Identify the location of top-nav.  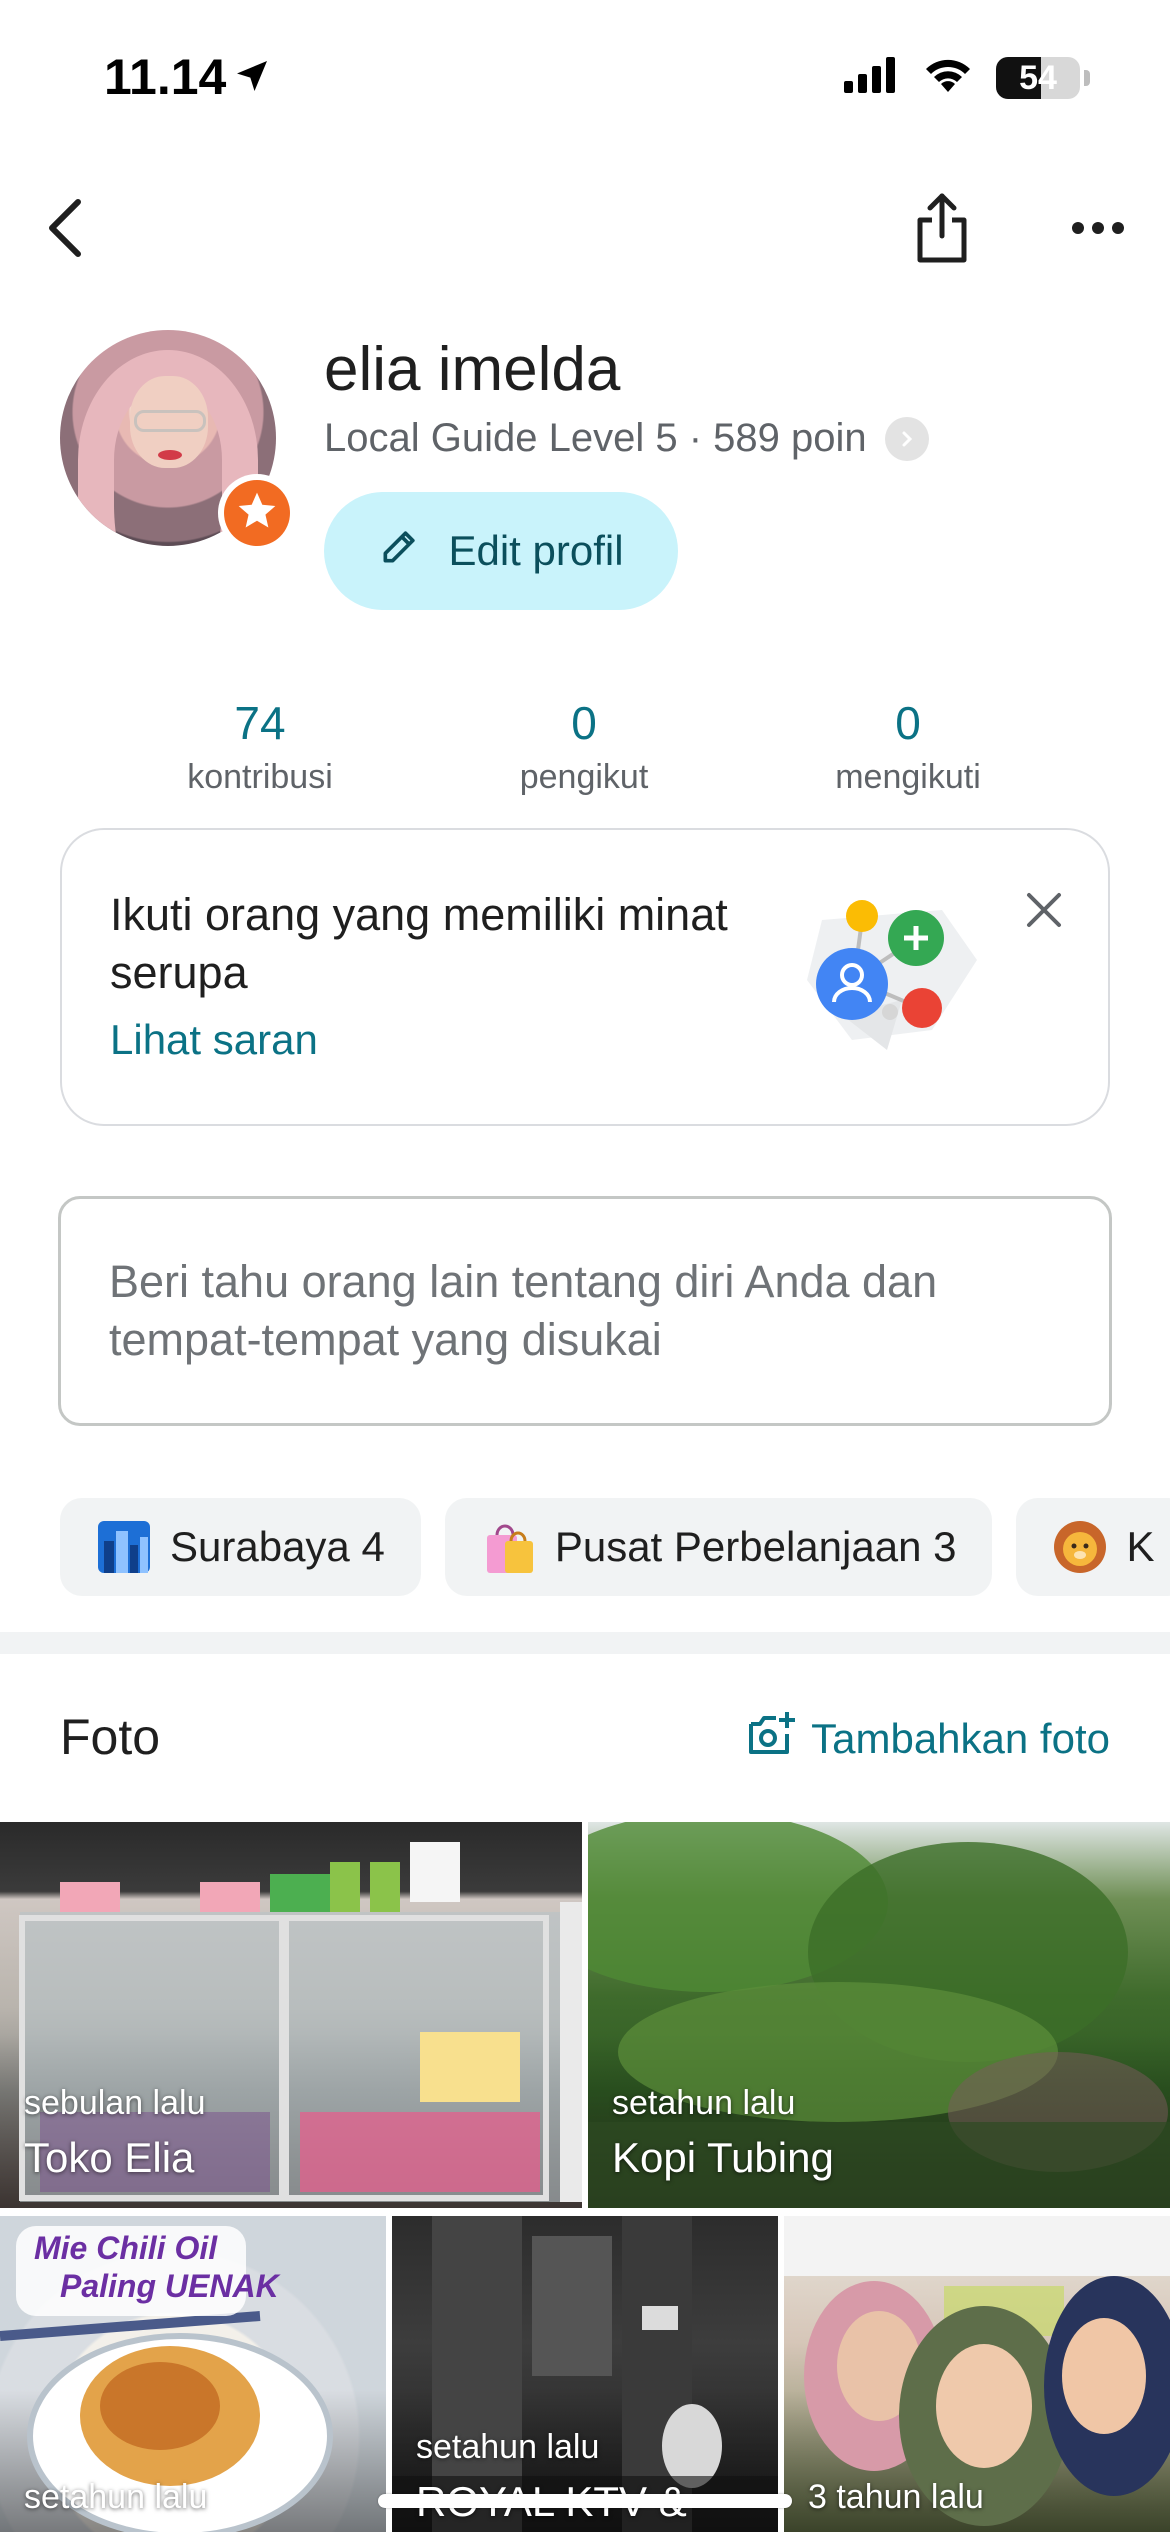
(585, 230).